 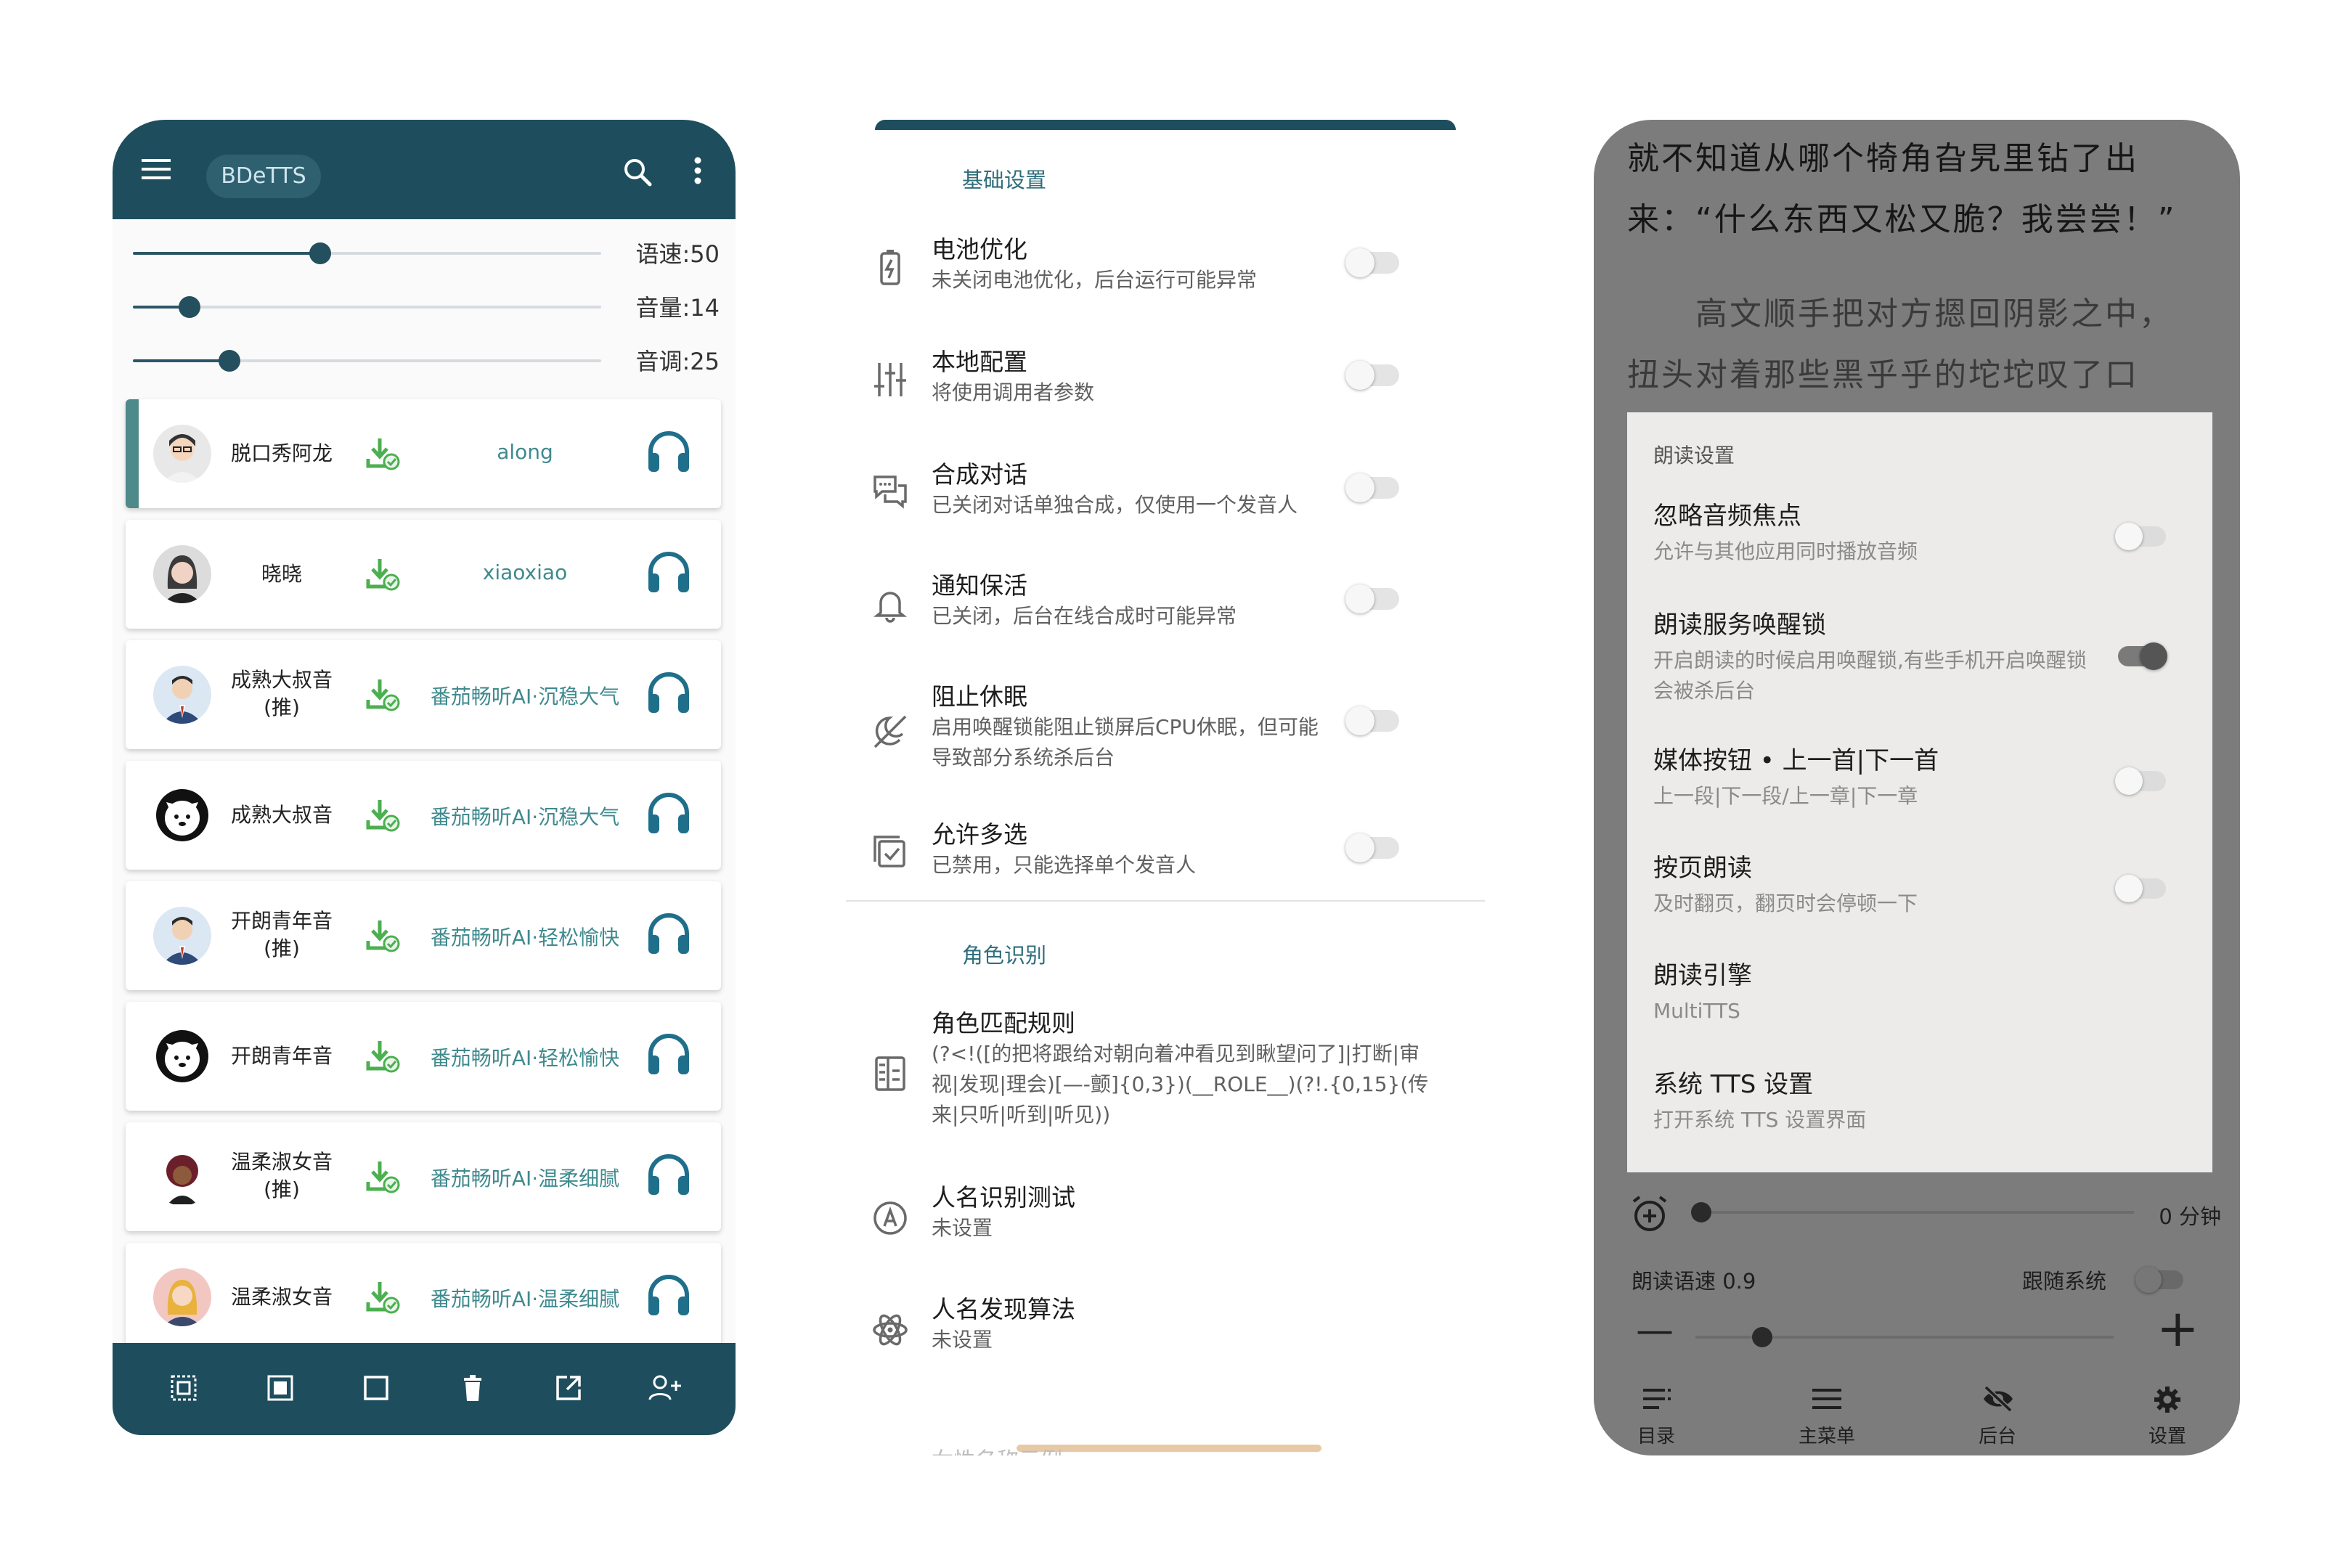 I want to click on voice-id: 番茄畅听AI·沉稳大气, so click(x=525, y=697).